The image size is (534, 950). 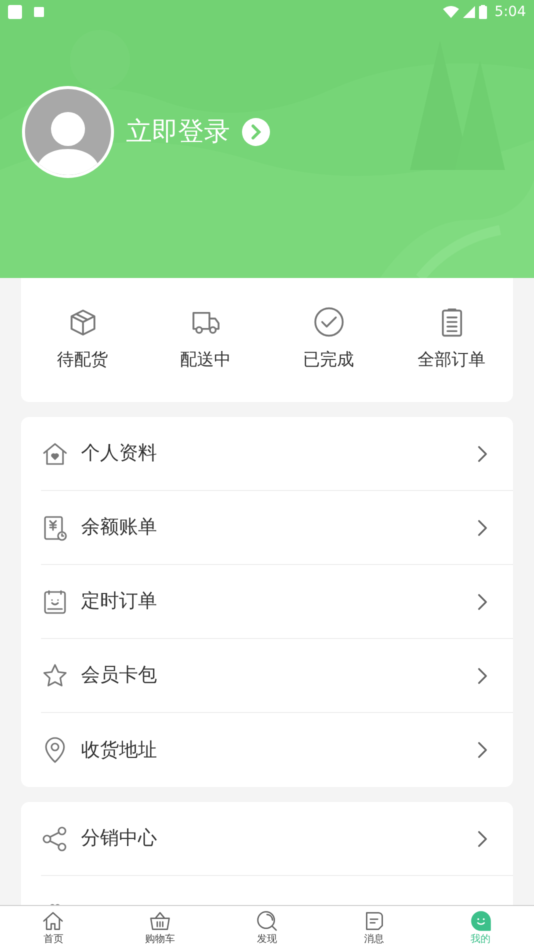 I want to click on menu-item-label: 余额账单, so click(x=119, y=527).